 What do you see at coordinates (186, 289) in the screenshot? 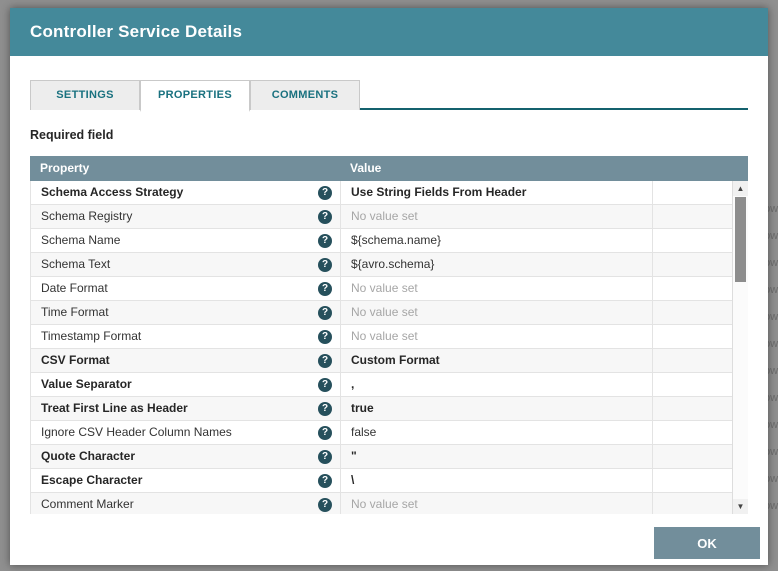
I see `property-cell: Date Format ?` at bounding box center [186, 289].